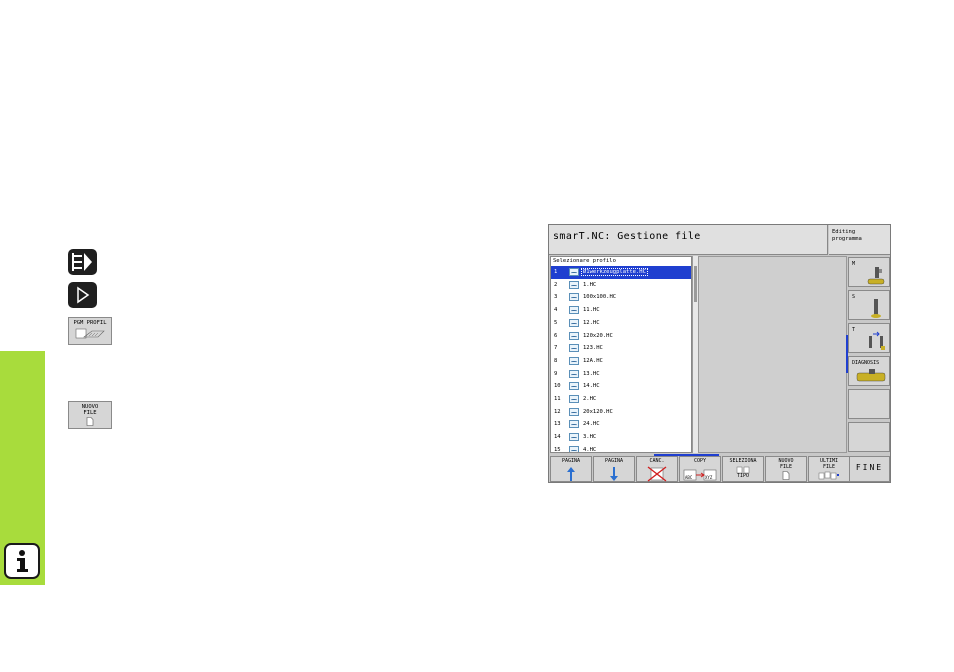 The image size is (954, 672). I want to click on file-number: 2, so click(556, 284).